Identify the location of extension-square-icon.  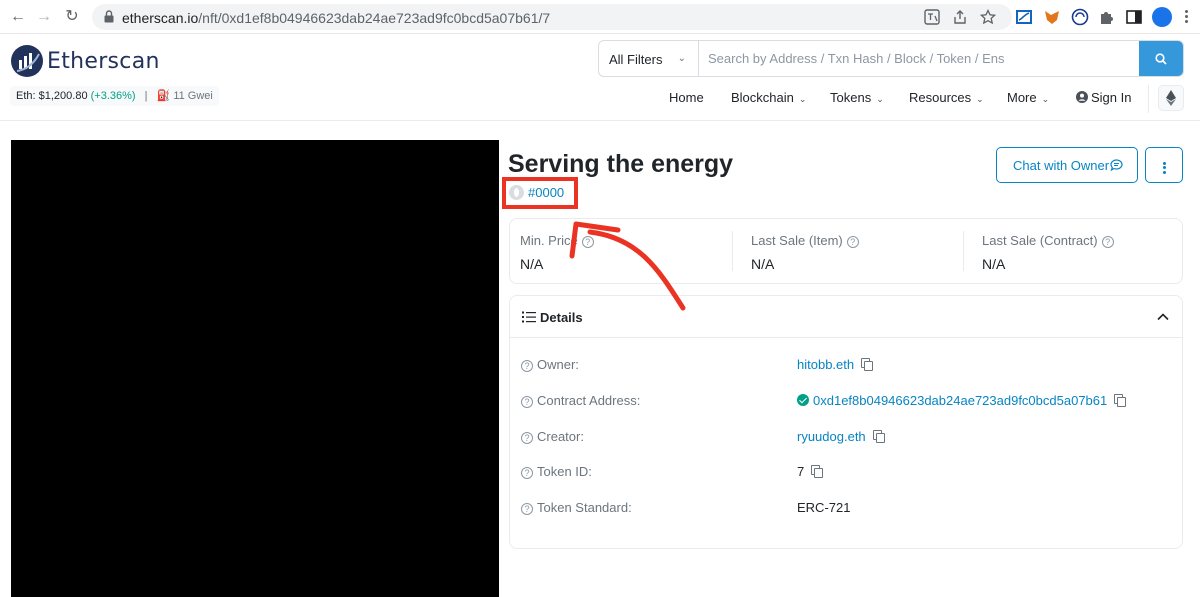
(1024, 17).